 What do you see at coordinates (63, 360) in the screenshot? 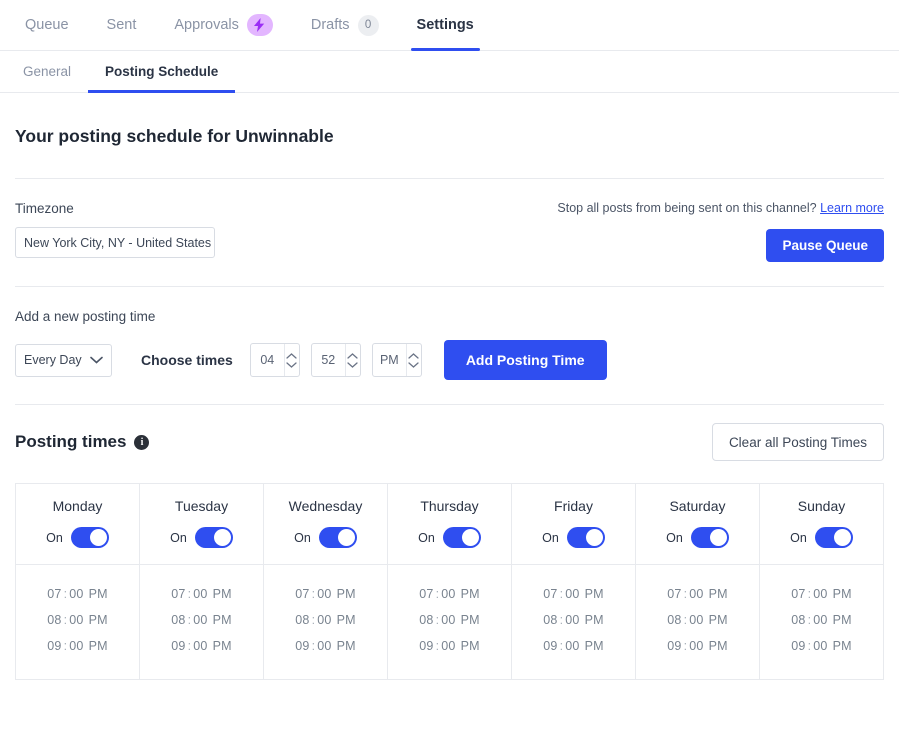
I see `frequency-dropdown: Every Day` at bounding box center [63, 360].